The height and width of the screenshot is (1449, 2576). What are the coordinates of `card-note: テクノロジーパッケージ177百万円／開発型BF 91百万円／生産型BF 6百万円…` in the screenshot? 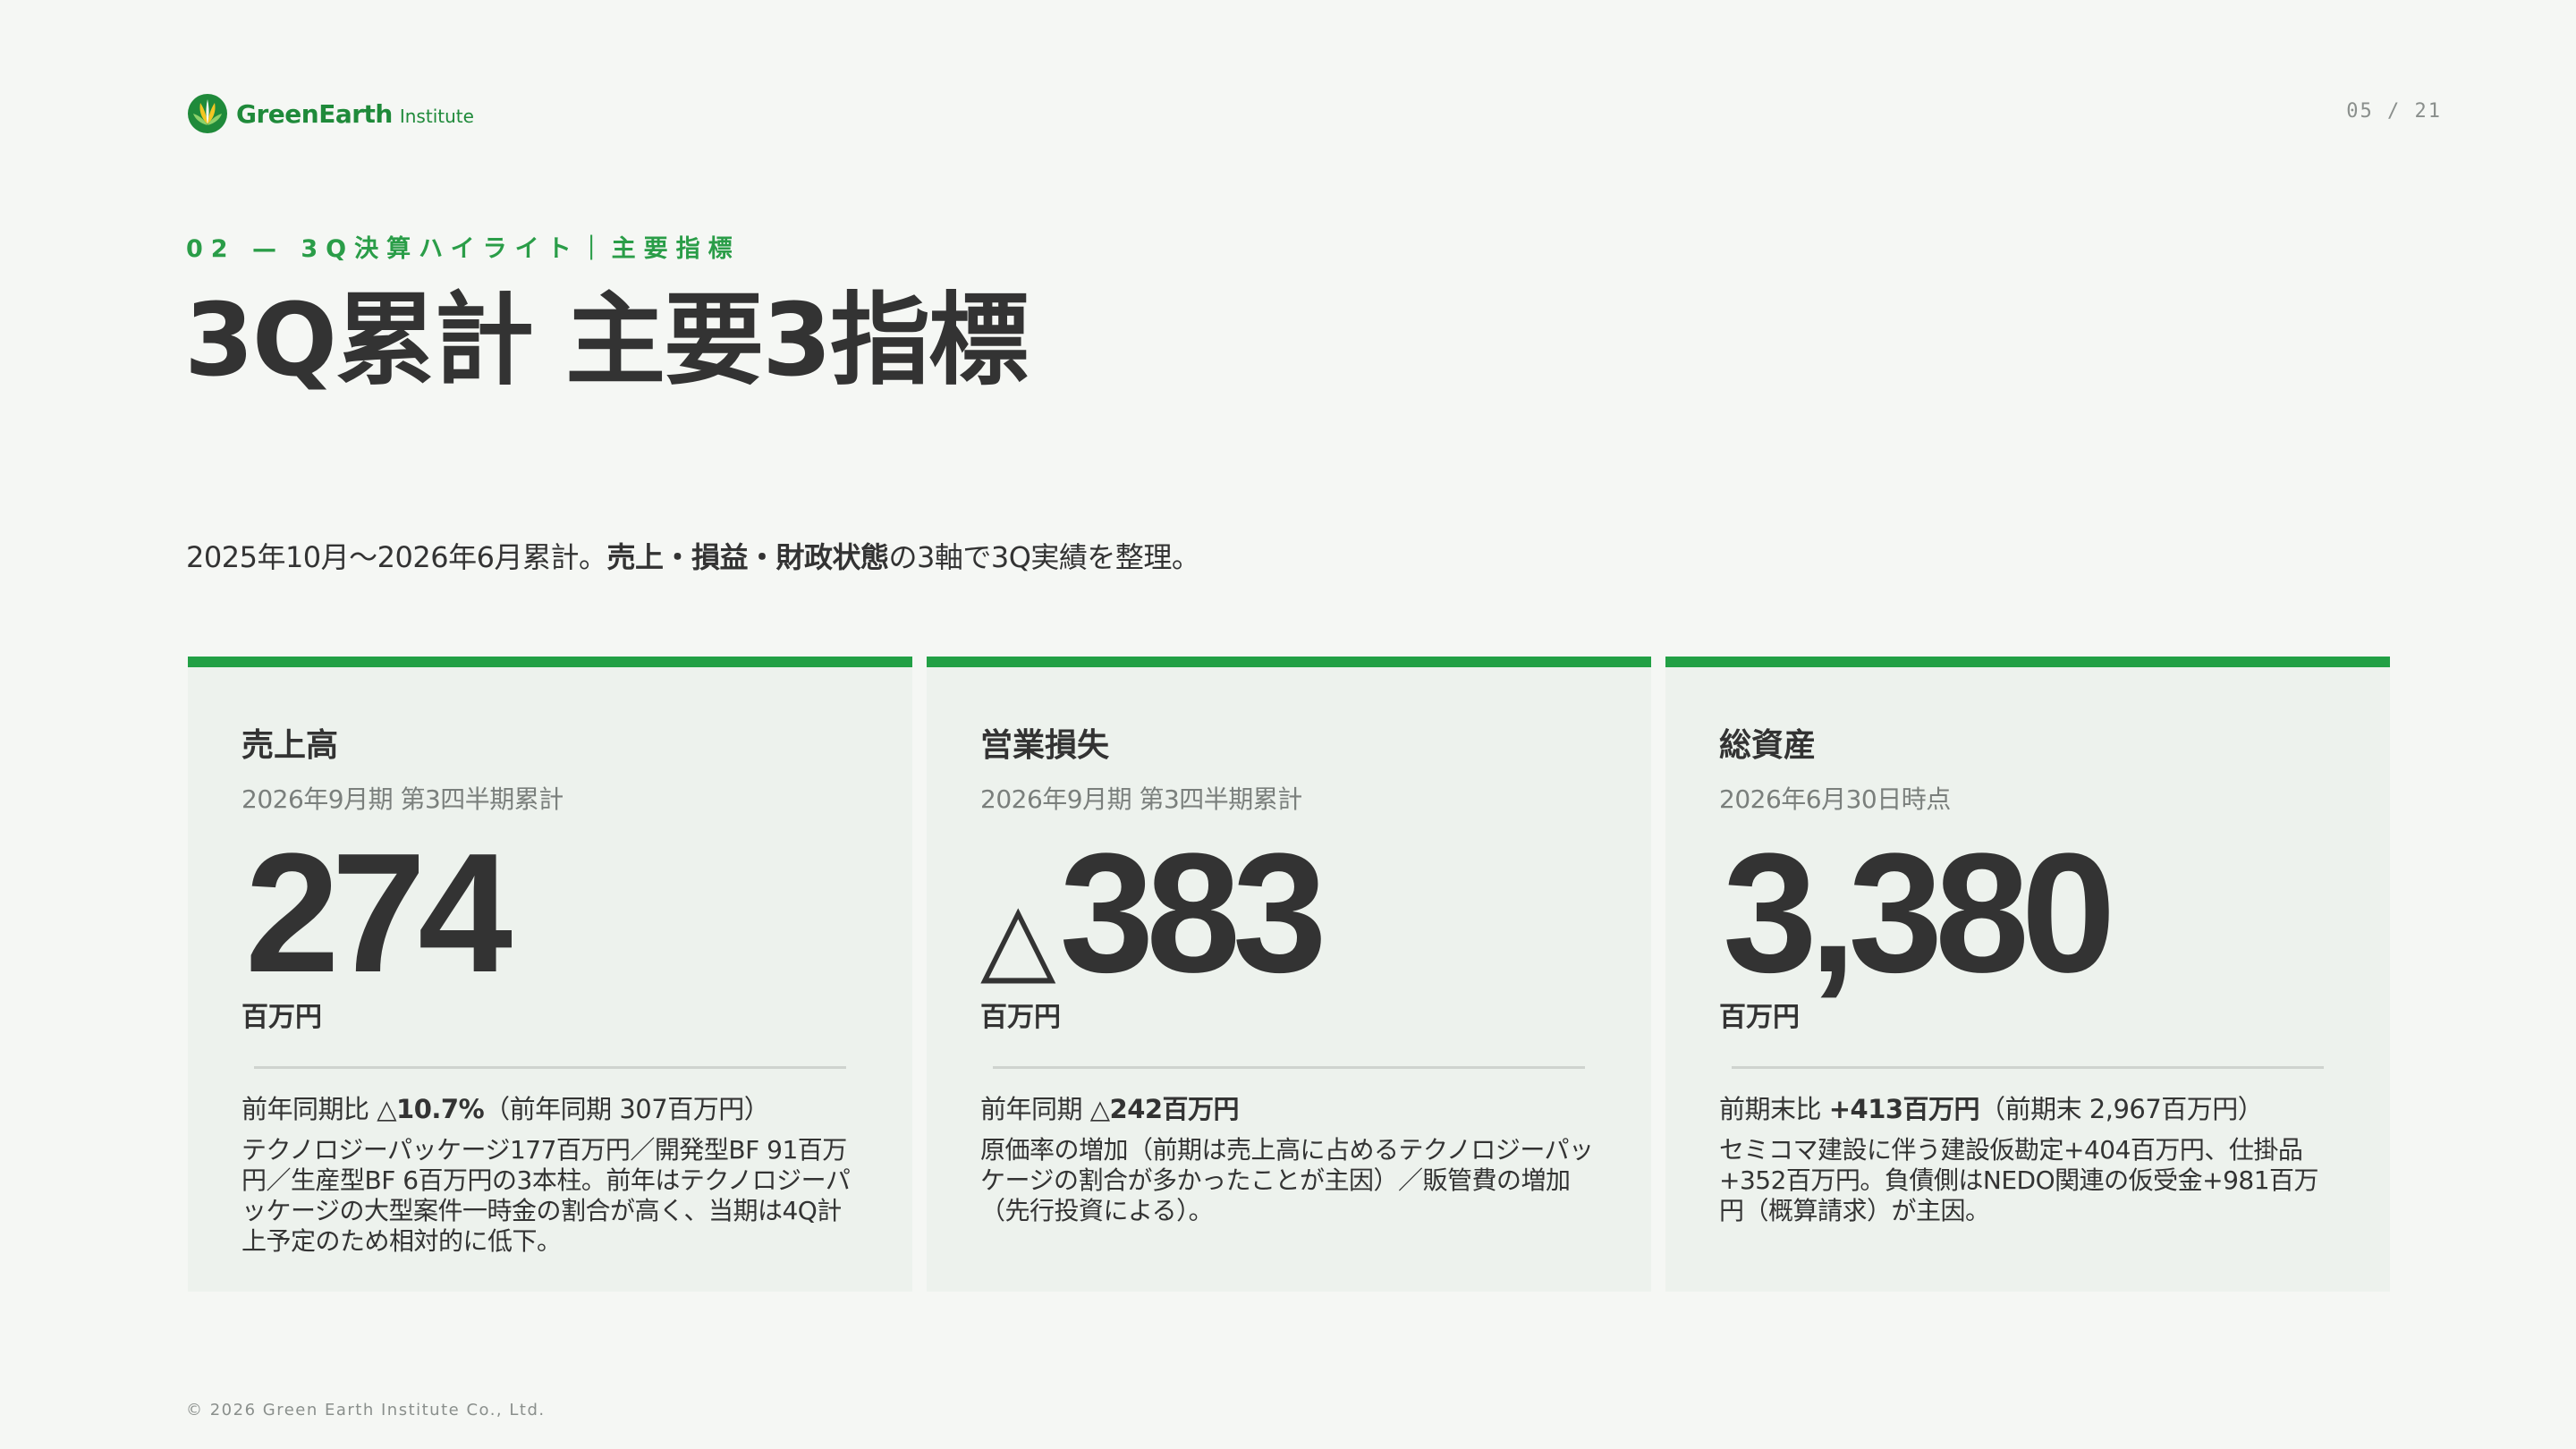 It's located at (546, 1195).